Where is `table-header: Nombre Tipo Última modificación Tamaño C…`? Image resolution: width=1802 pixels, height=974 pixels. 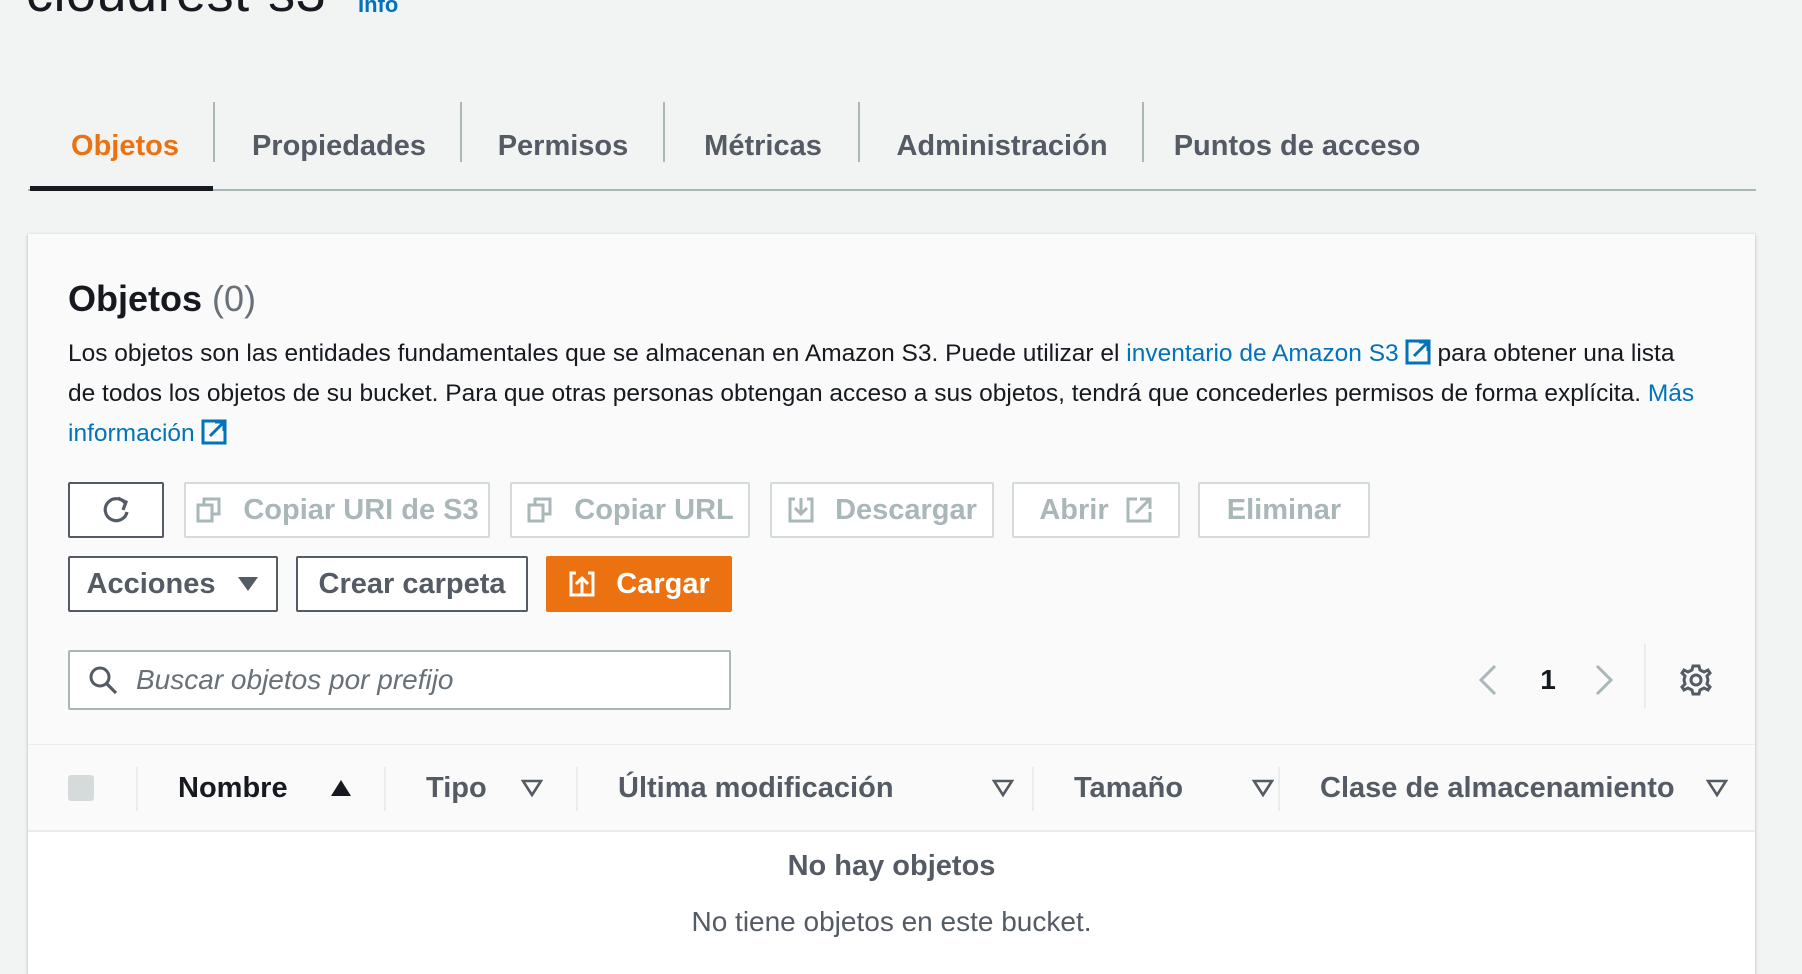
table-header: Nombre Tipo Última modificación Tamaño C… is located at coordinates (891, 788).